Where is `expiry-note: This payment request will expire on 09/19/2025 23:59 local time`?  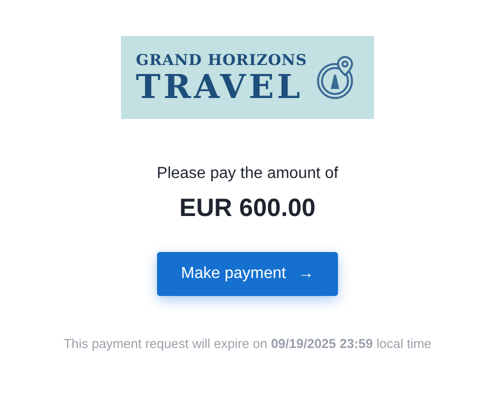 expiry-note: This payment request will expire on 09/19/2025 23:59 local time is located at coordinates (248, 343).